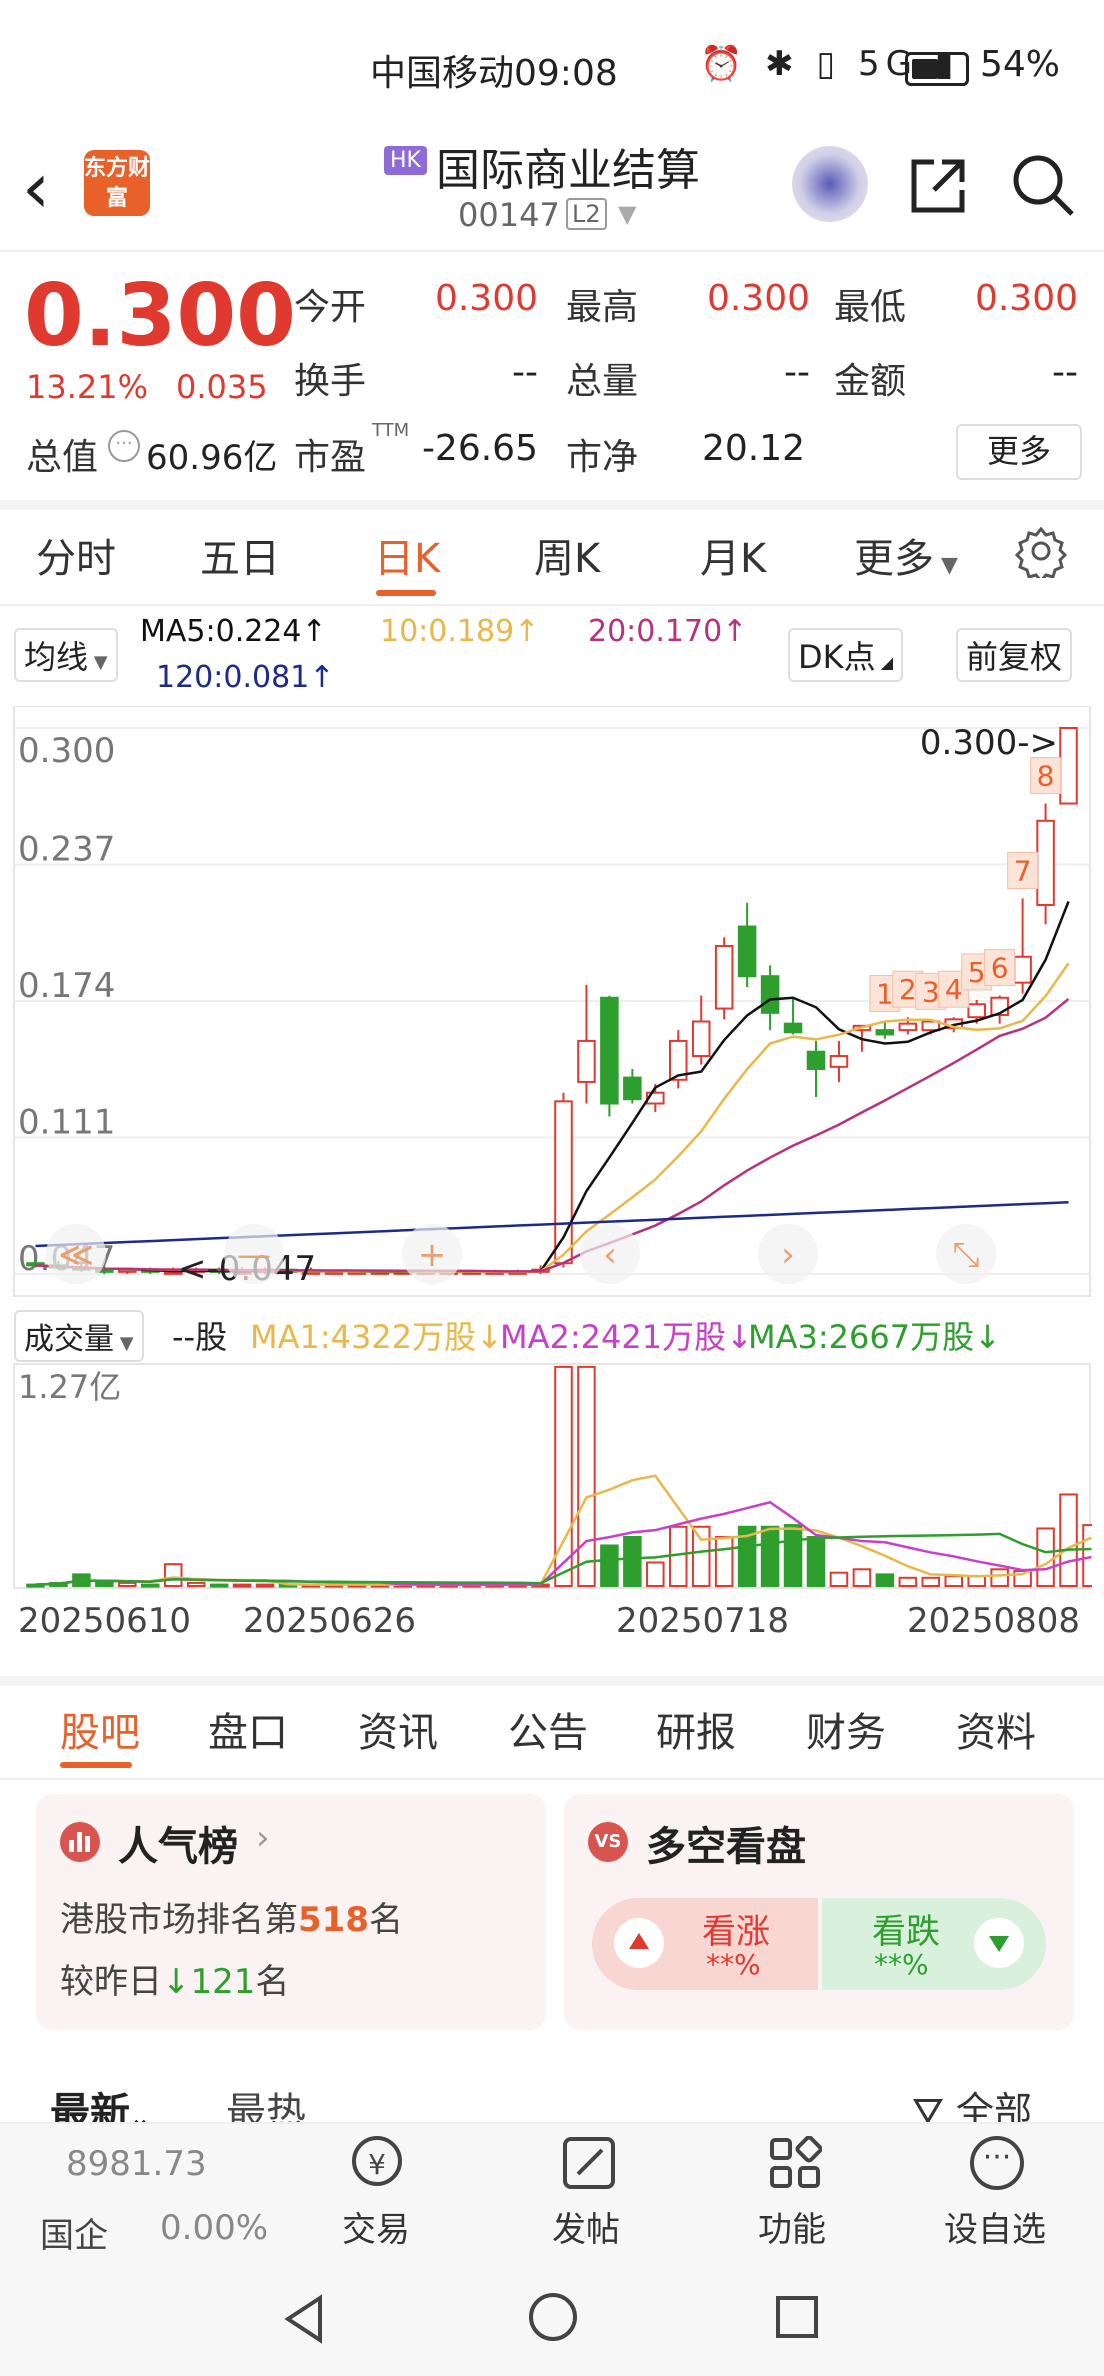 This screenshot has height=2376, width=1104. What do you see at coordinates (754, 448) in the screenshot?
I see `pb-value: 20.12` at bounding box center [754, 448].